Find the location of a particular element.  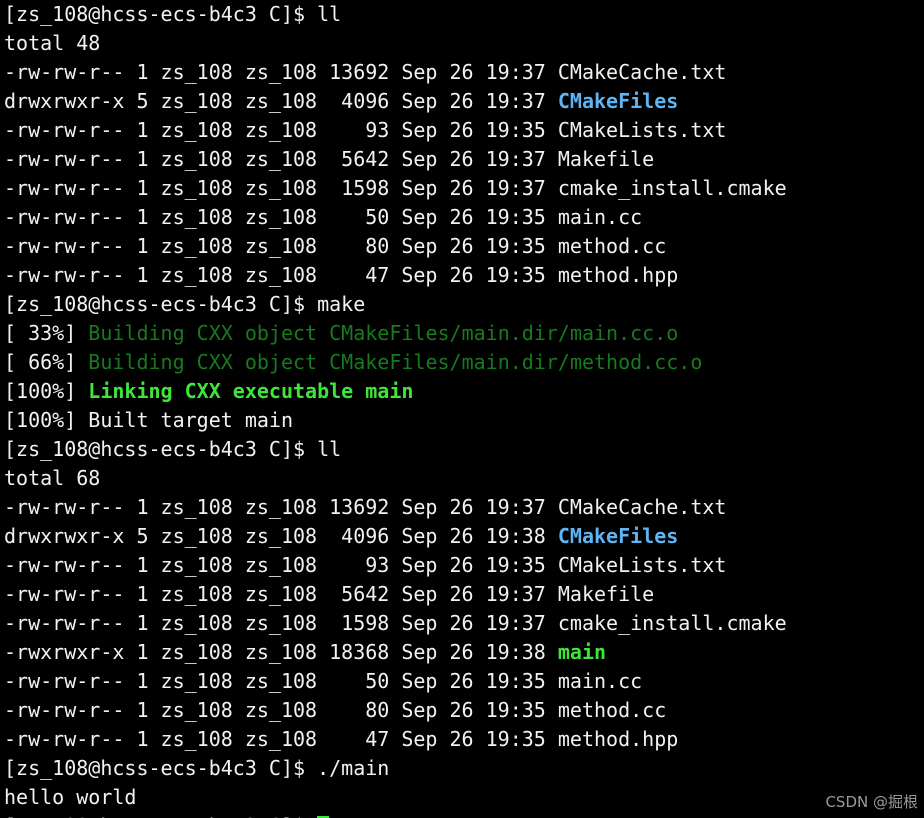

terminal-line: total 48 is located at coordinates (462, 43).